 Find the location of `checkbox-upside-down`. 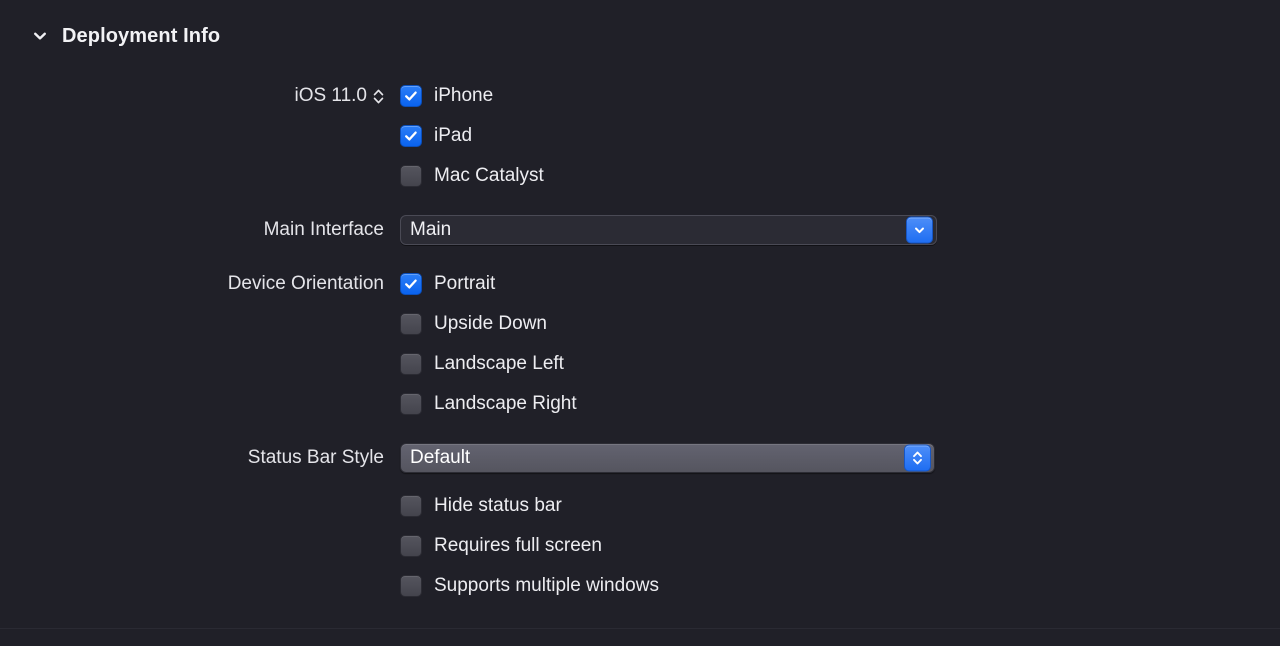

checkbox-upside-down is located at coordinates (411, 324).